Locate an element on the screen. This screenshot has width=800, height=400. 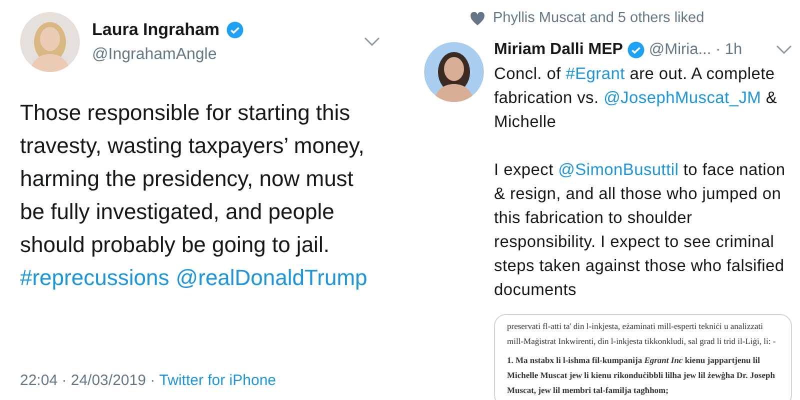
display-name: Laura Ingraham is located at coordinates (156, 30).